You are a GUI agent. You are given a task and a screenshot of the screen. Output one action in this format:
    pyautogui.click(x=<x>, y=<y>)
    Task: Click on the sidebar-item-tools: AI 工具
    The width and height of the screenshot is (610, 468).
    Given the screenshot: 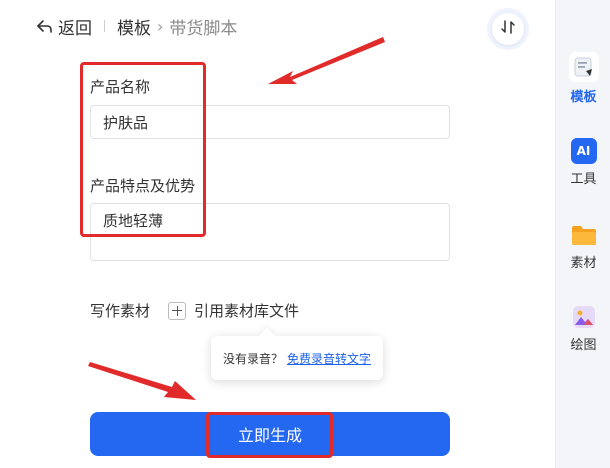 What is the action you would take?
    pyautogui.click(x=583, y=162)
    